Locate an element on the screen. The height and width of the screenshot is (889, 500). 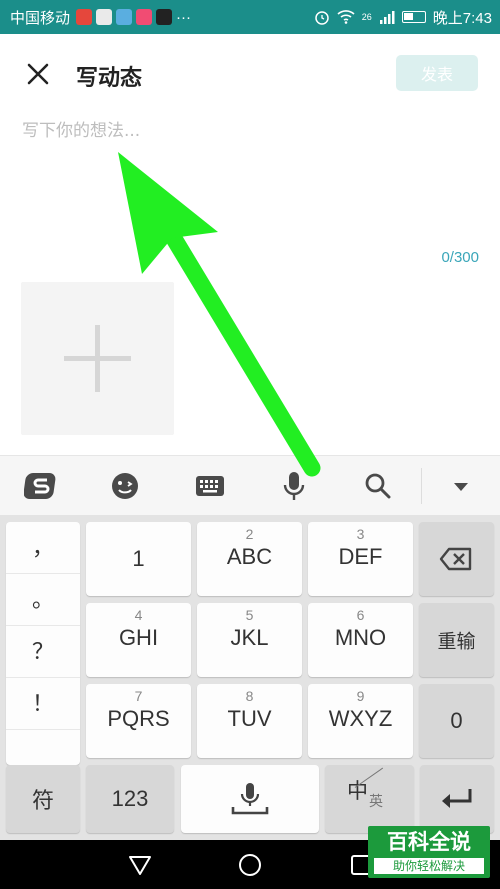
tiktok-icon is located at coordinates (164, 17).